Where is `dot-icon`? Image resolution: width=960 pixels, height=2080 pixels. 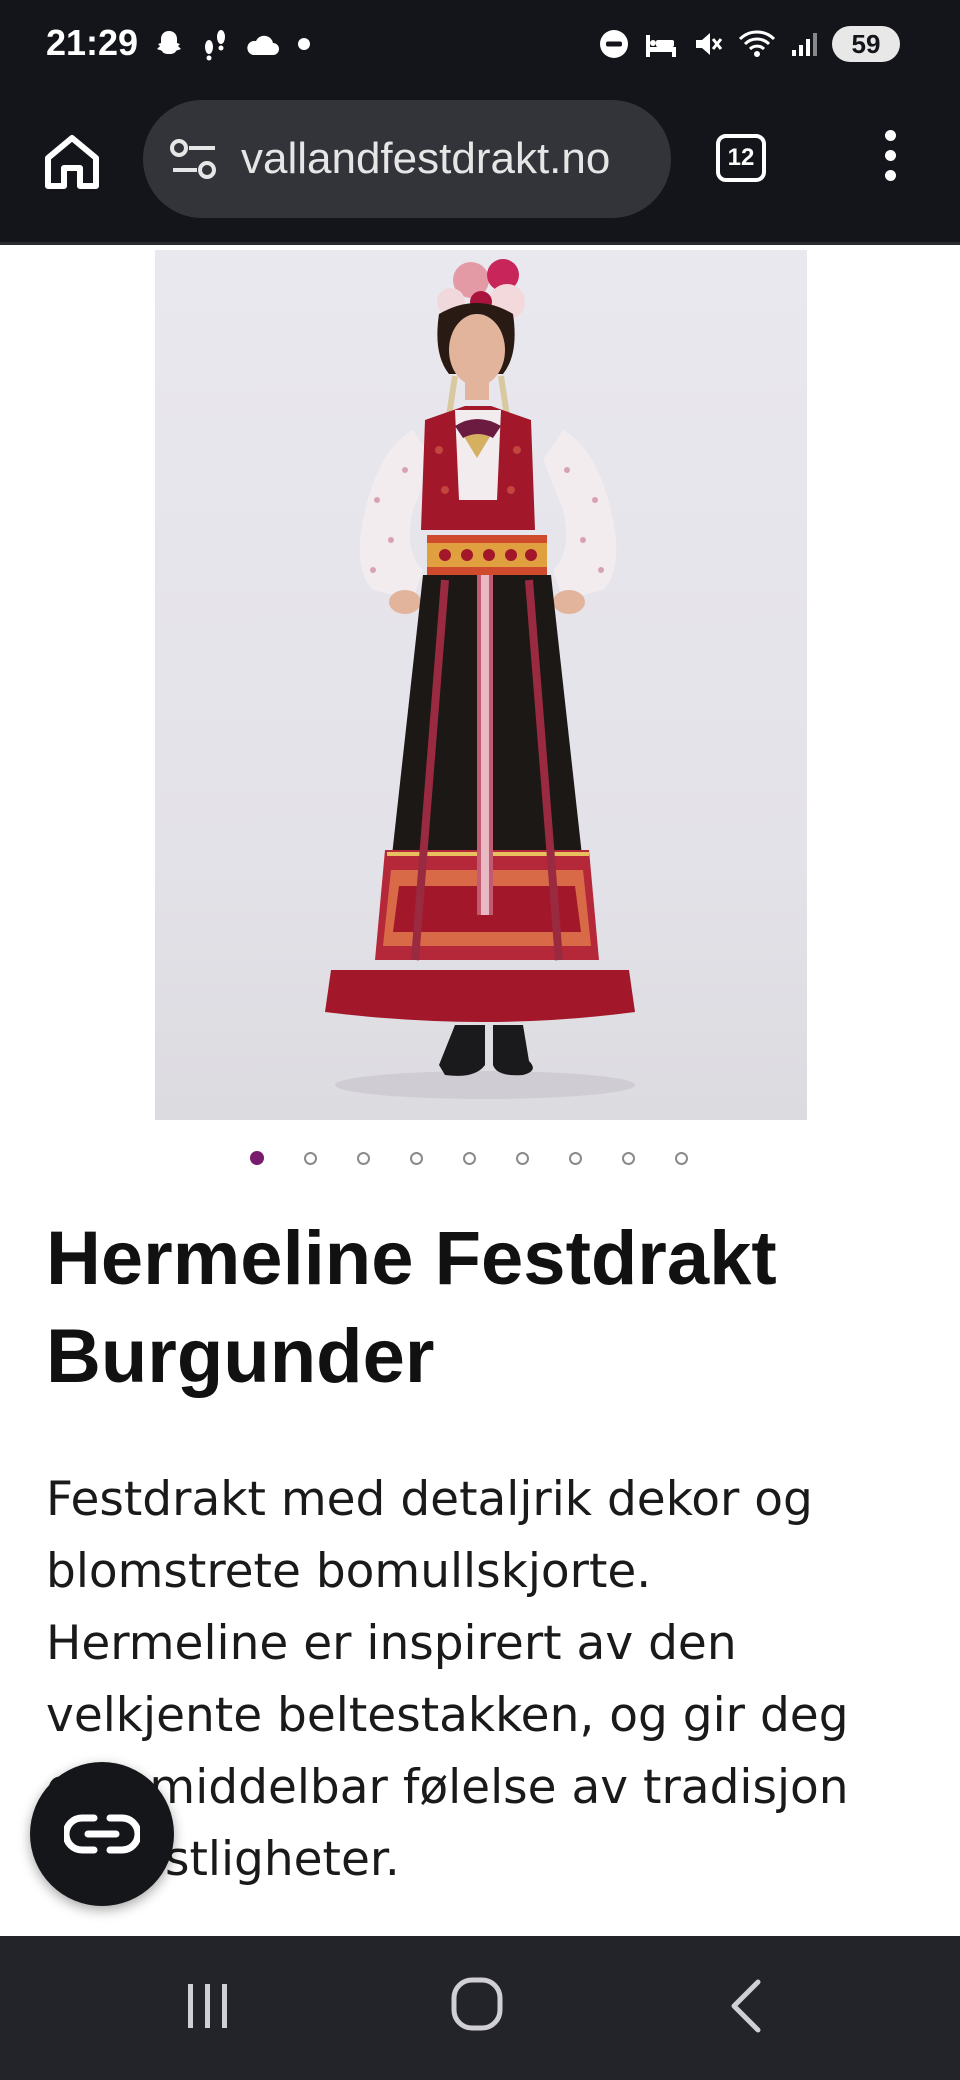 dot-icon is located at coordinates (304, 44).